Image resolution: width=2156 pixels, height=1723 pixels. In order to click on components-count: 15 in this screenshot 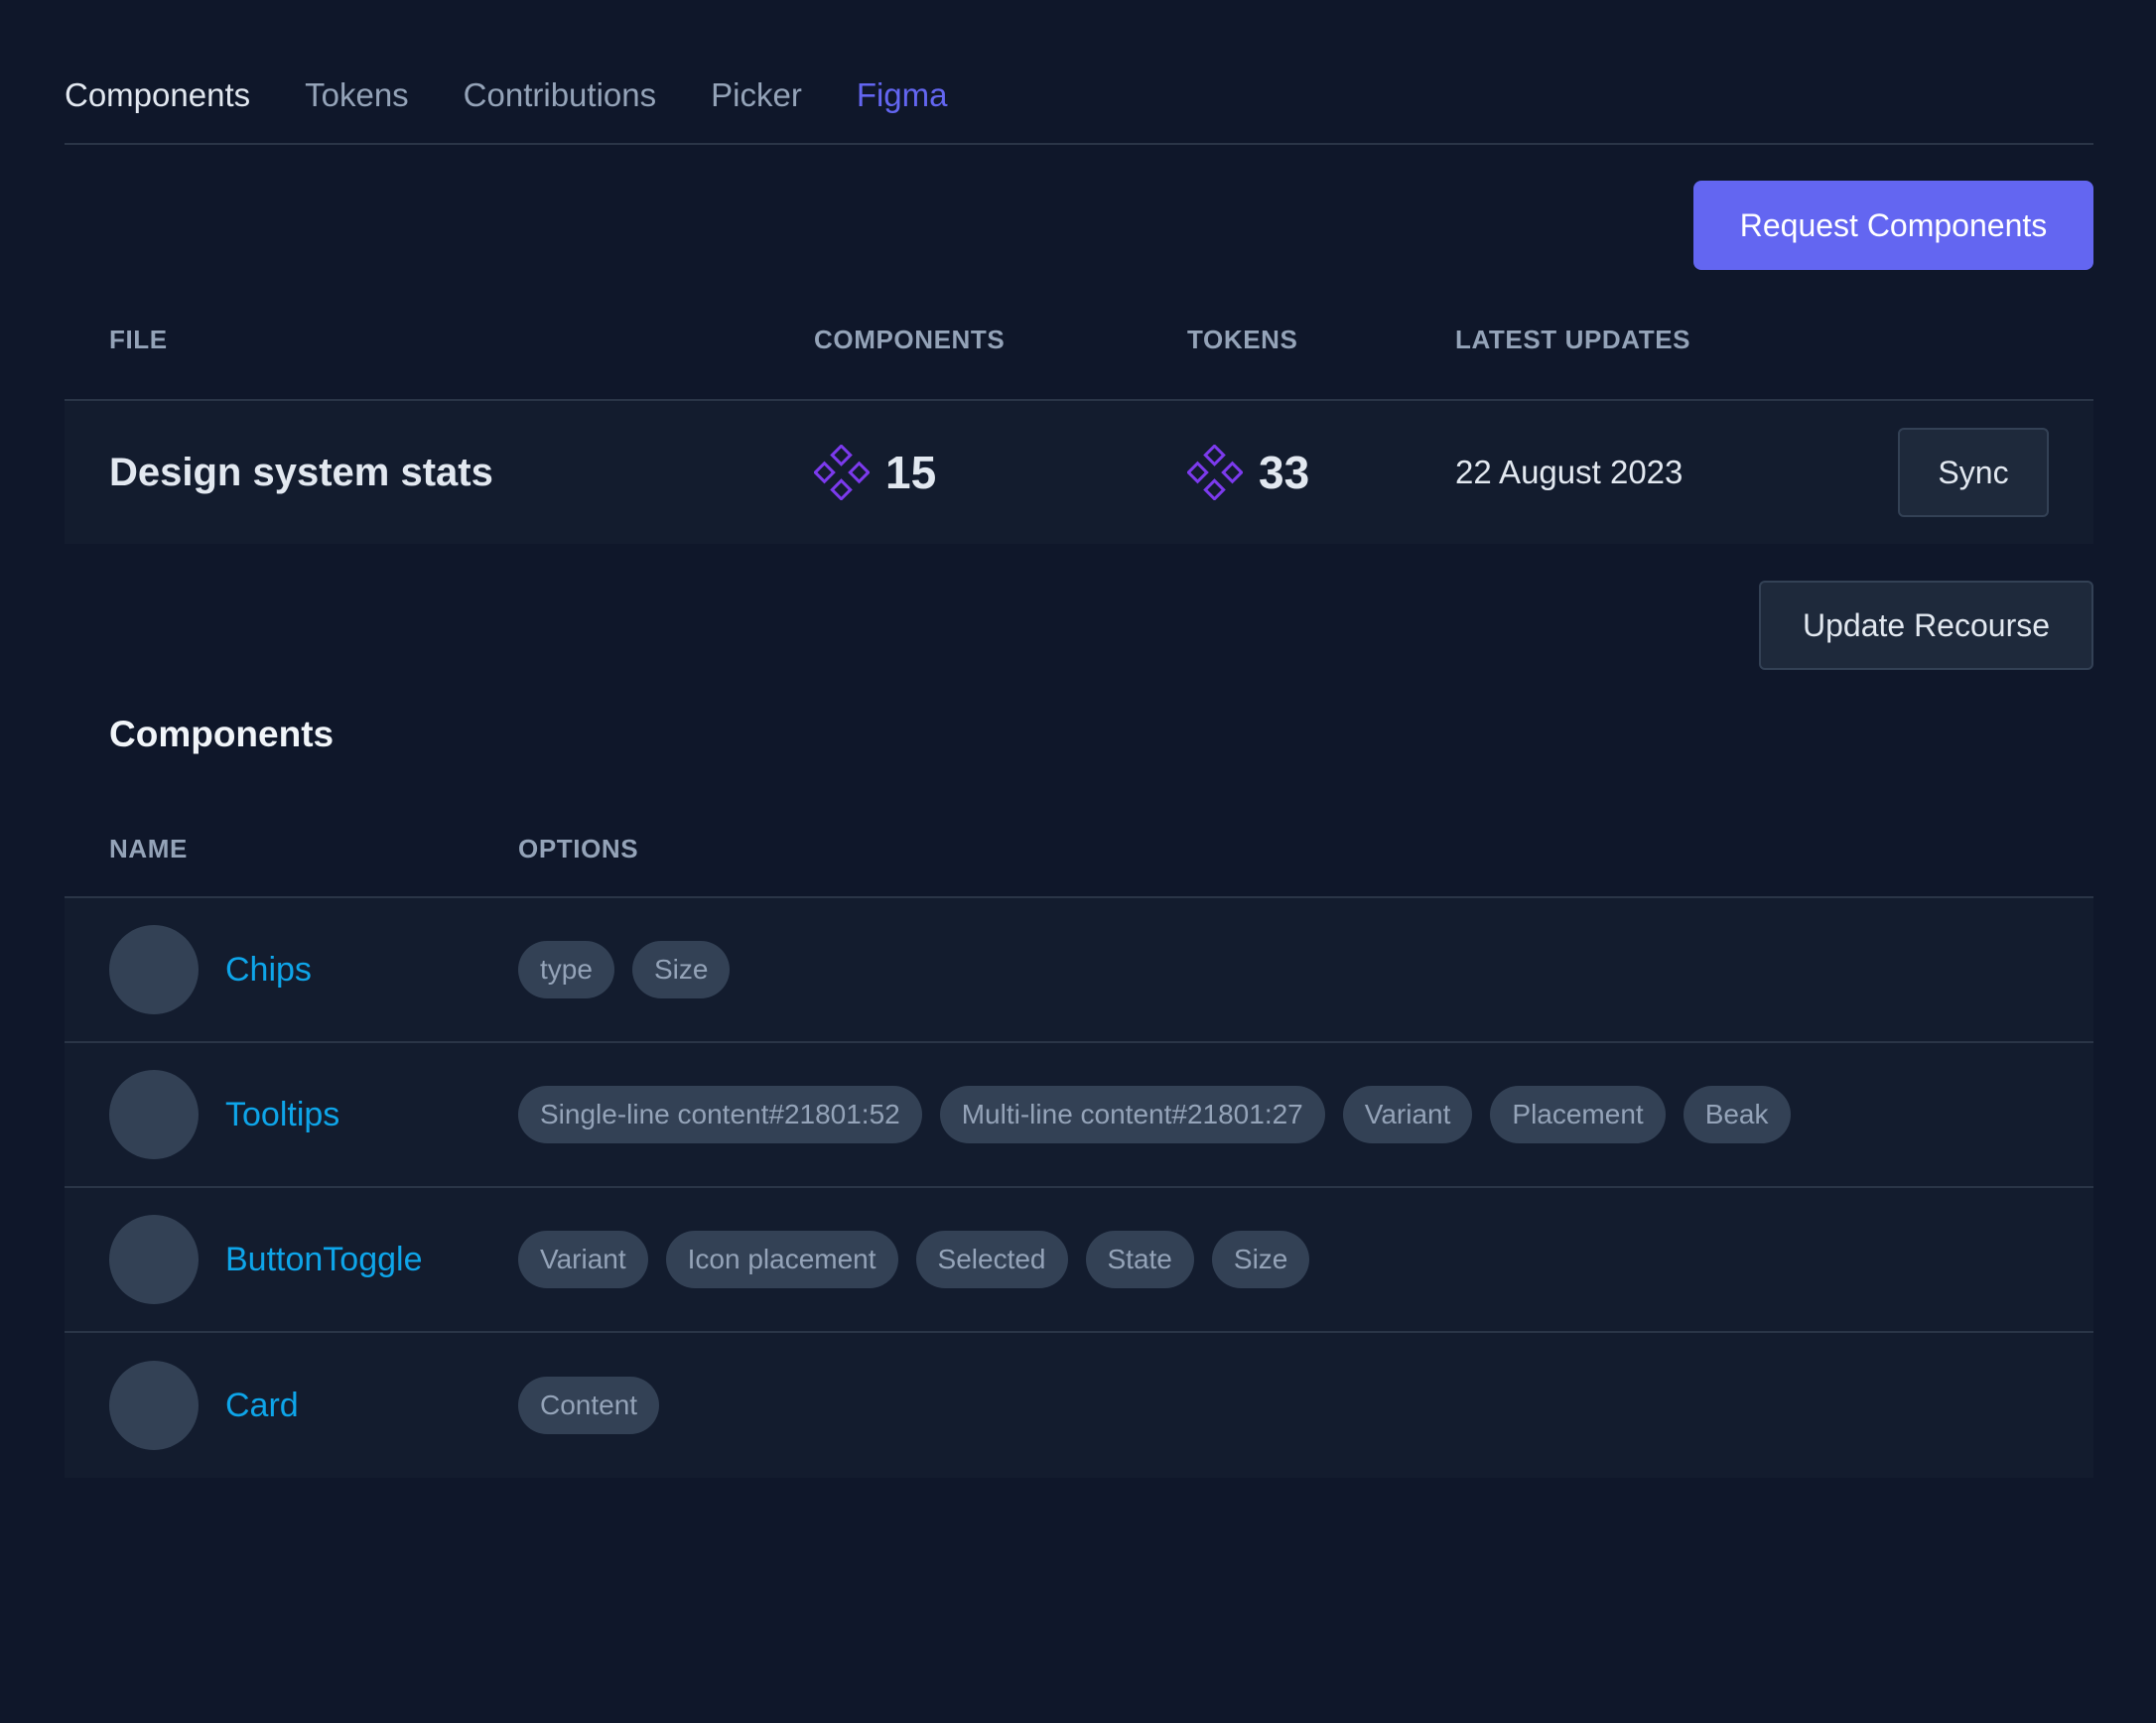, I will do `click(1000, 472)`.